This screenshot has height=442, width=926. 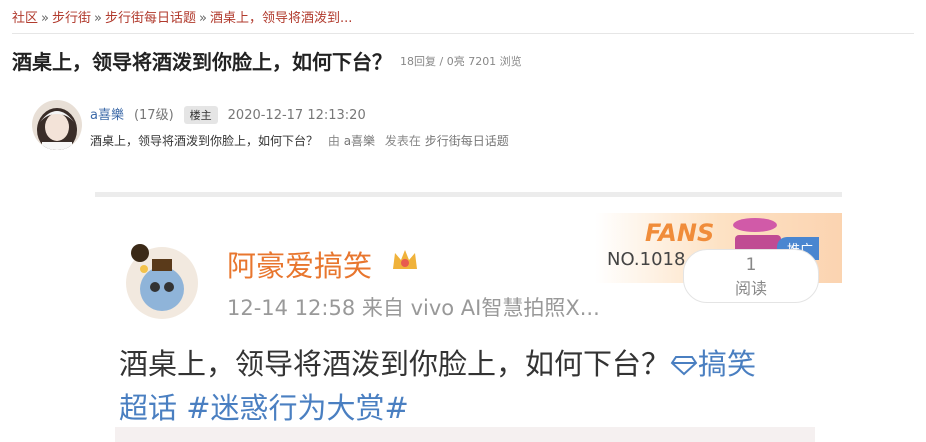 What do you see at coordinates (402, 141) in the screenshot?
I see `posted-in-label: 发表在` at bounding box center [402, 141].